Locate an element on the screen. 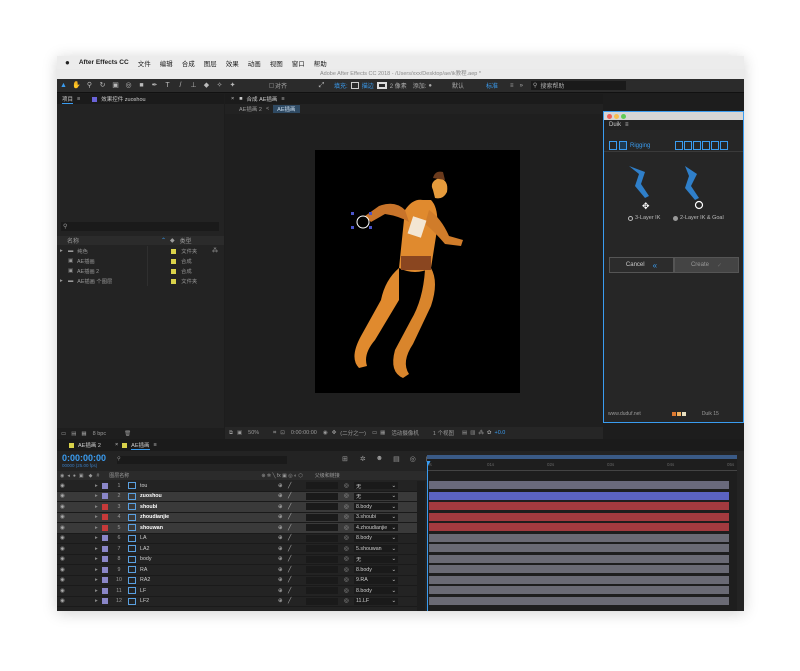 This screenshot has height=671, width=800. parent-pick-whip-icon: ◎ is located at coordinates (348, 570).